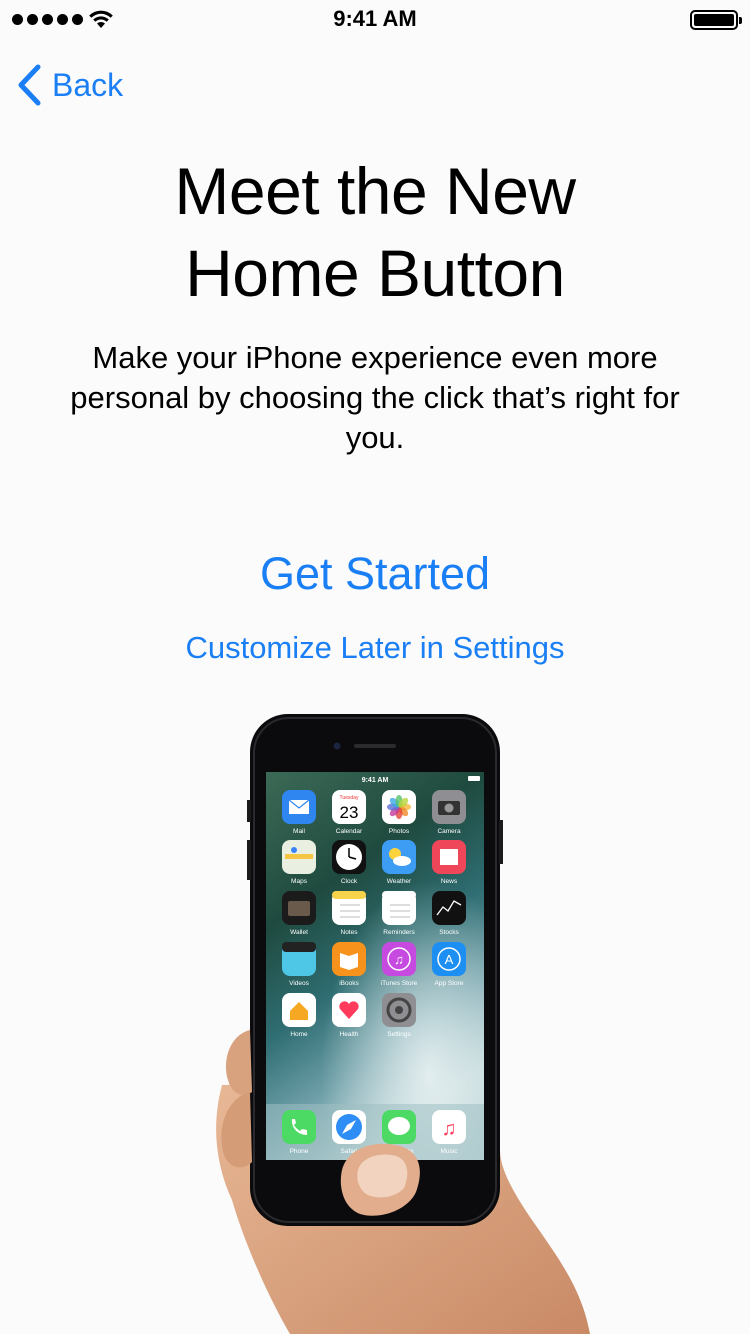  I want to click on status-time: 9:41 AM, so click(375, 18).